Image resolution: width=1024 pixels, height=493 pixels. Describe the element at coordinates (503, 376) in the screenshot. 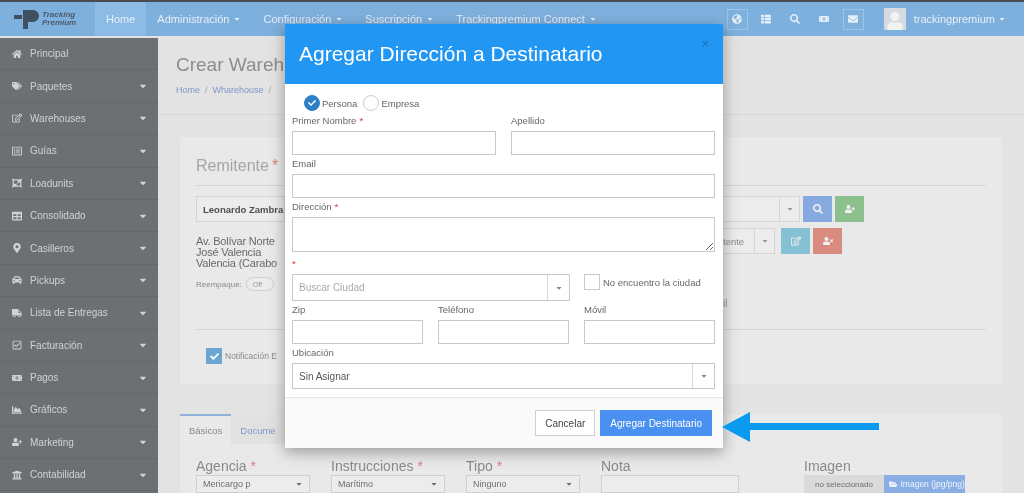

I see `location-select: Sin Asignar` at that location.